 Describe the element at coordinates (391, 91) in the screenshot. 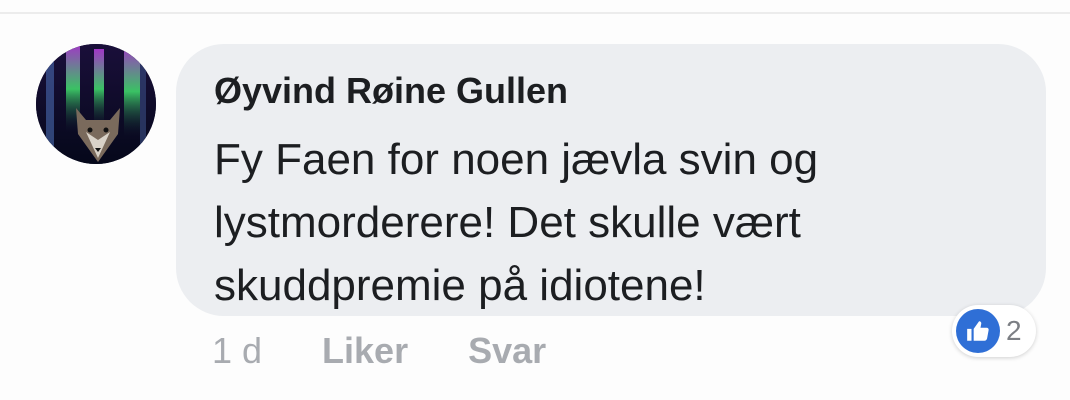

I see `comment-author-name: Øyvind Røine Gullen` at that location.